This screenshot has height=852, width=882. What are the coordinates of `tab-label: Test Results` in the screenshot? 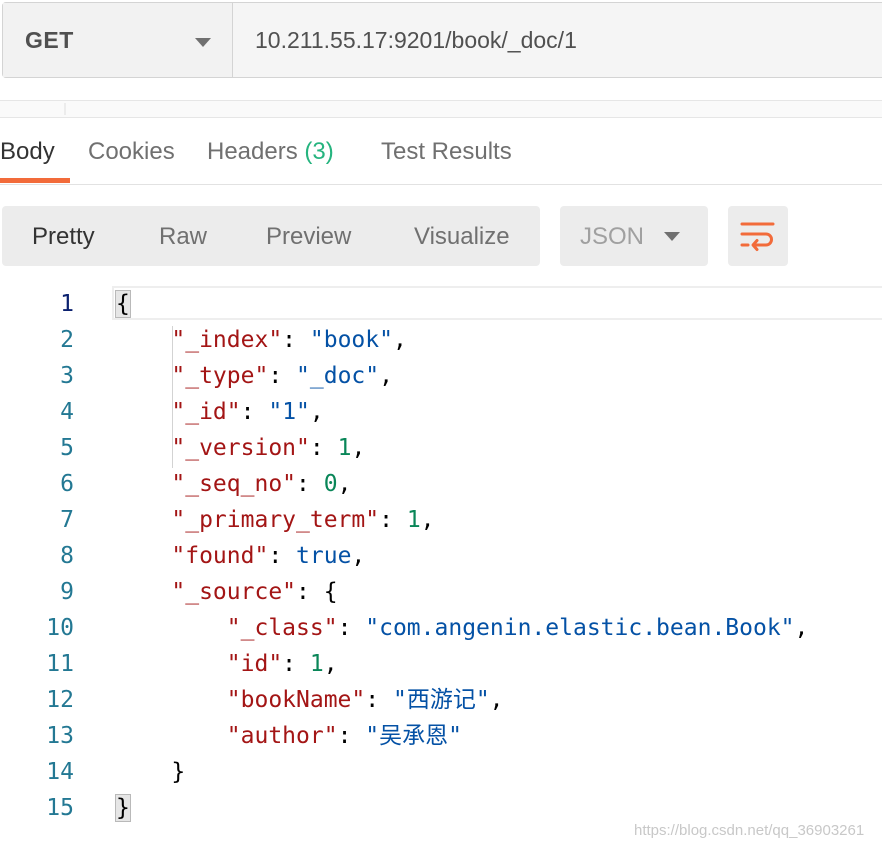 It's located at (446, 151).